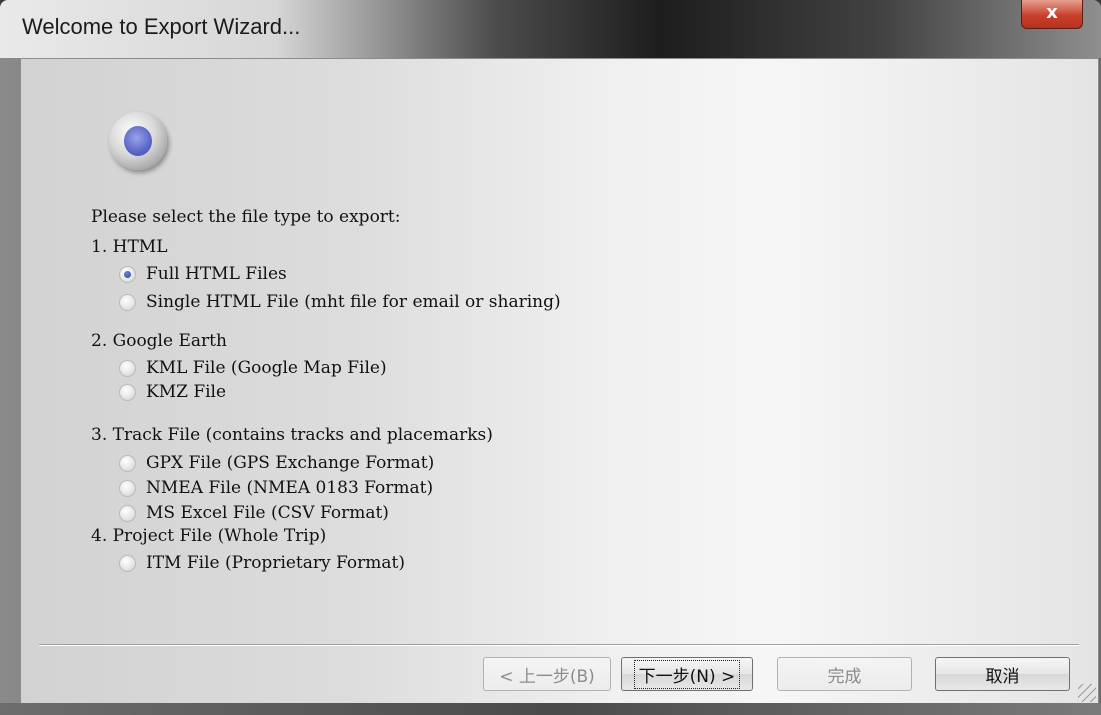 The image size is (1101, 715). I want to click on cancel-button-label: 取消, so click(1002, 676).